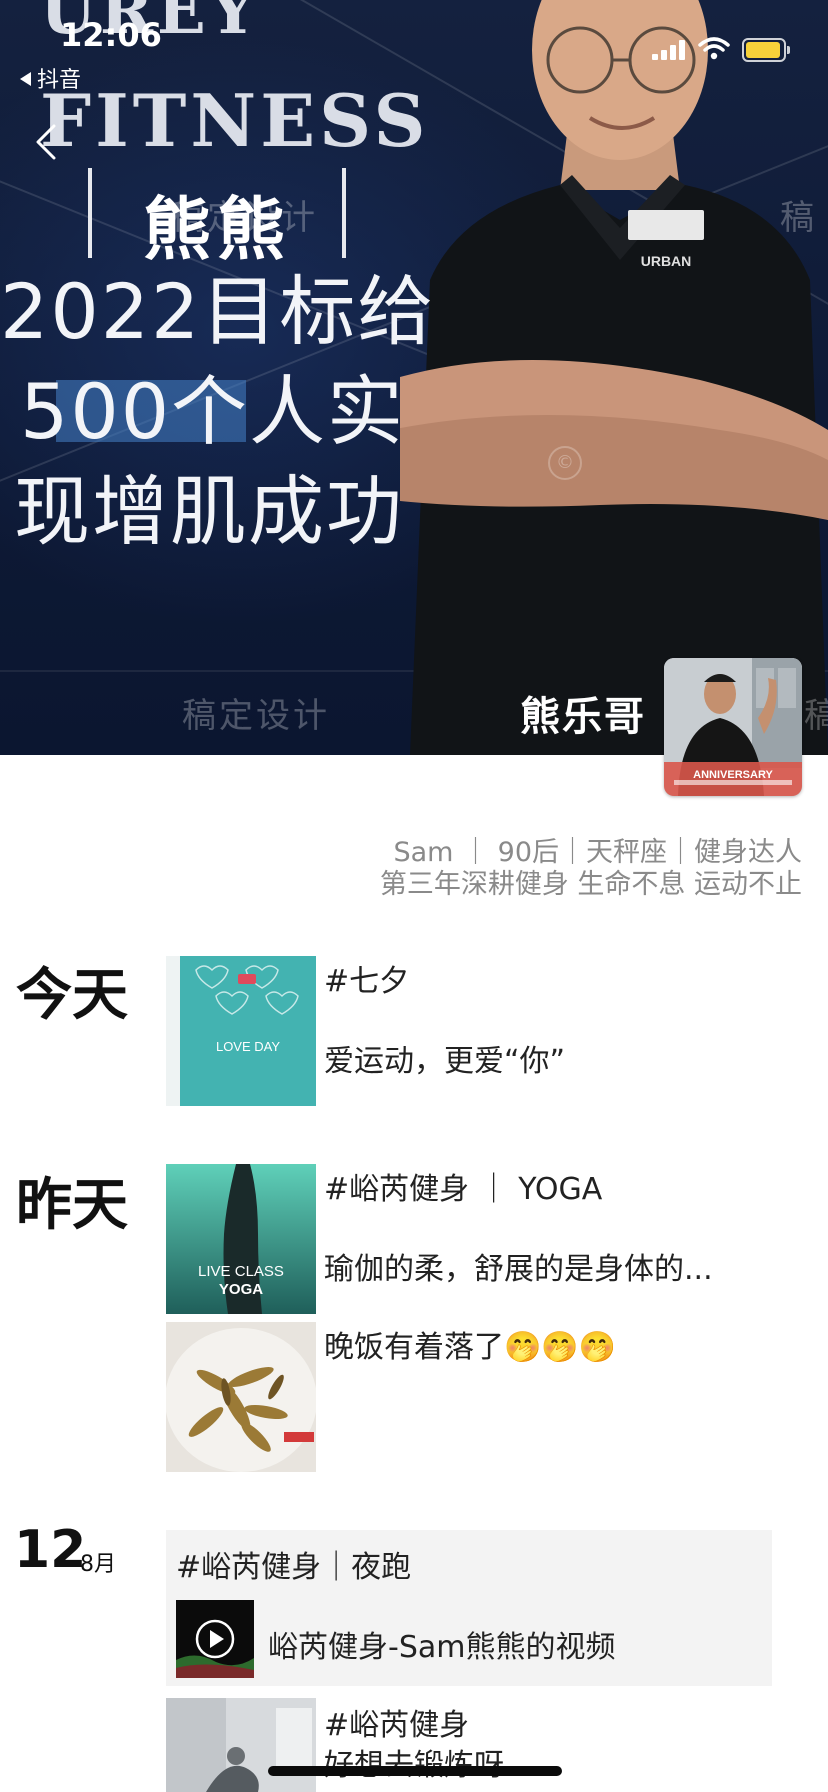 Image resolution: width=828 pixels, height=1792 pixels. I want to click on cover-headline-line3: 现增肌成功, so click(209, 511).